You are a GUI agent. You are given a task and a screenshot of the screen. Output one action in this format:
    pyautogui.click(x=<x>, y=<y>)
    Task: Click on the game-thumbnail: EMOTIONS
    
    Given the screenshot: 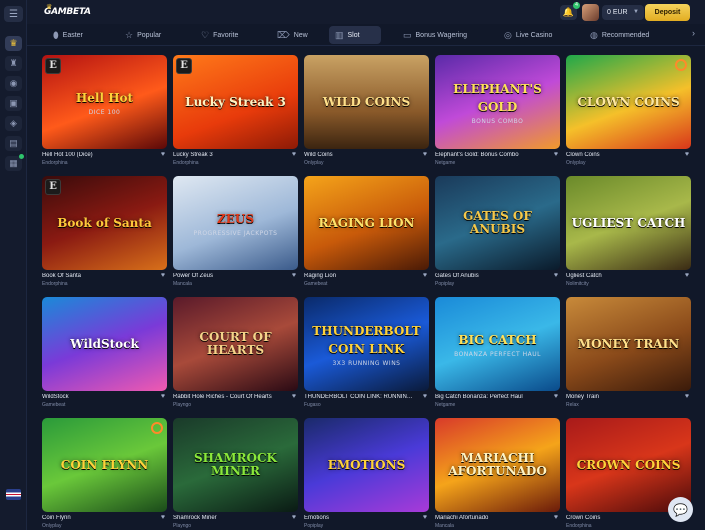 What is the action you would take?
    pyautogui.click(x=366, y=465)
    